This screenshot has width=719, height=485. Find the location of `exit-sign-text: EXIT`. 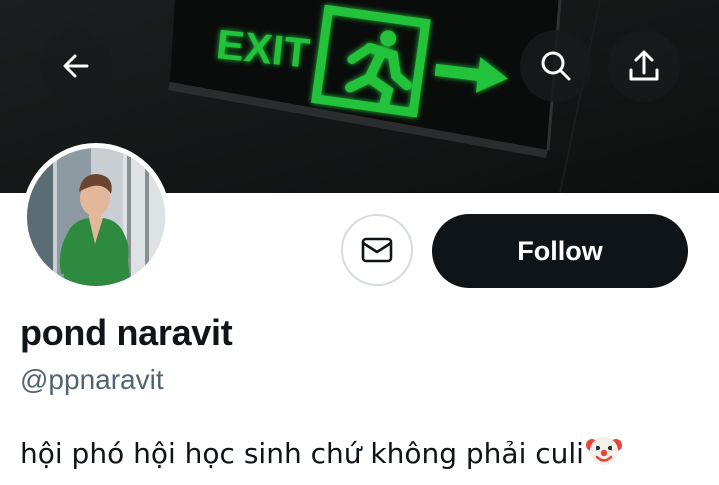

exit-sign-text: EXIT is located at coordinates (263, 48).